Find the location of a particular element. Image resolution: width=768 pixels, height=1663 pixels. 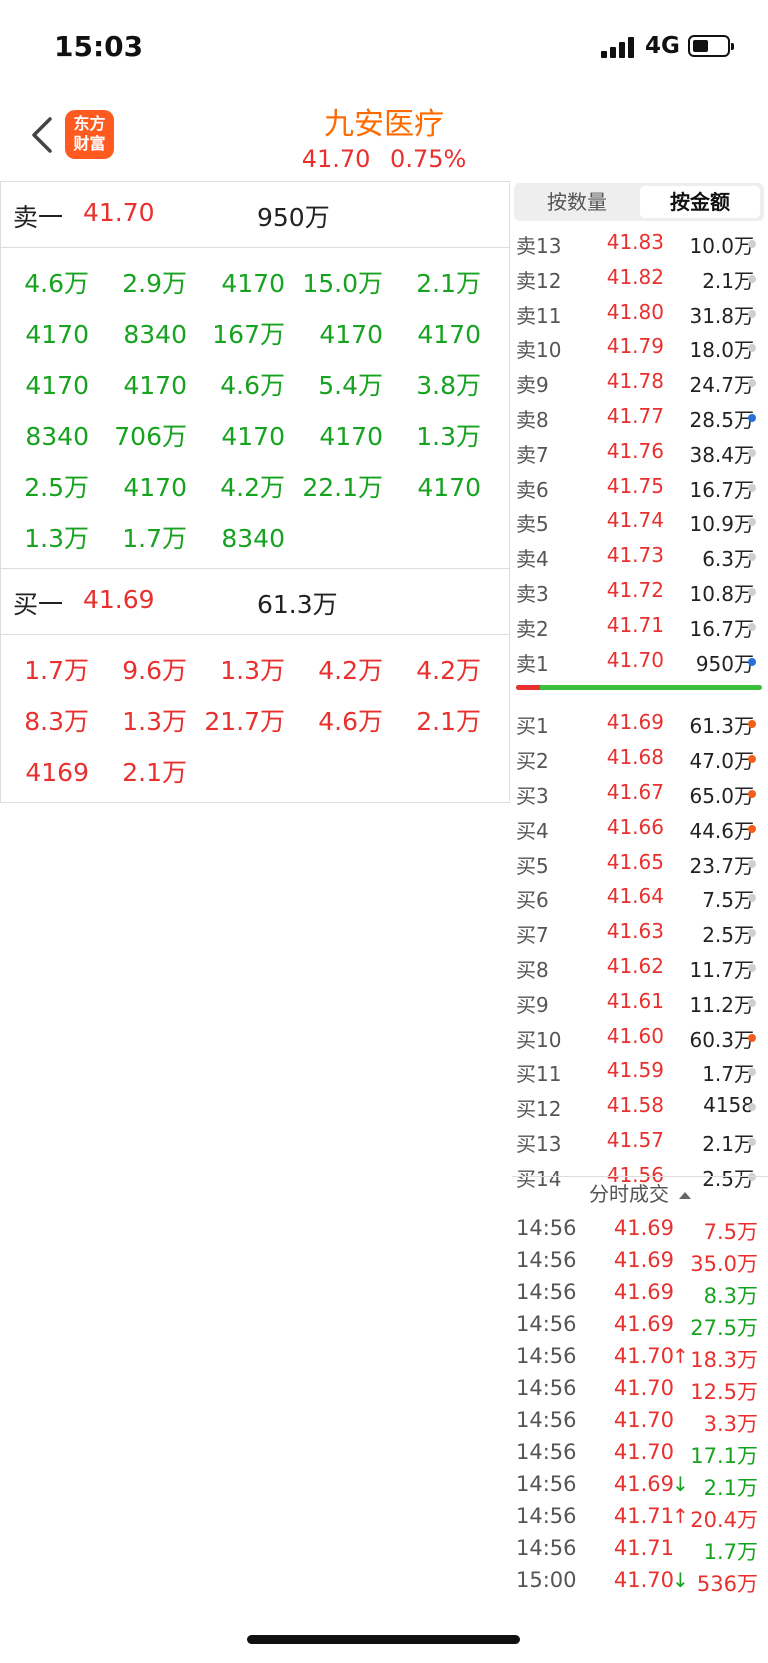

tick-row: 14:56 41.70 3.3万 is located at coordinates (640, 1420).